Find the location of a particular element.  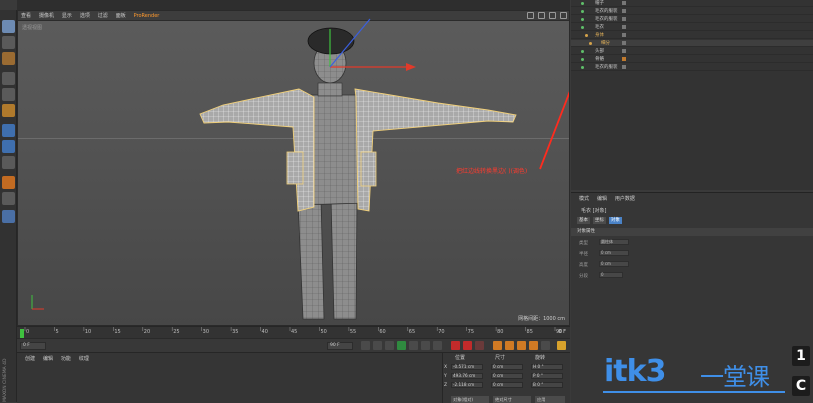

snap-tool-icon is located at coordinates (8, 146).